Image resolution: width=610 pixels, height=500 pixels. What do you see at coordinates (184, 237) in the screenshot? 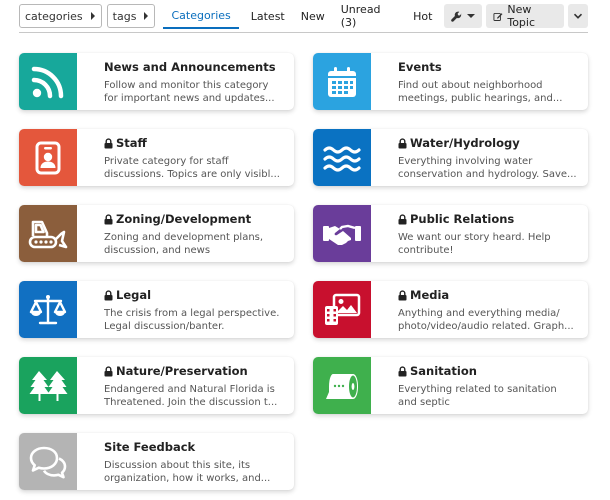
I see `category-description-line-1: Zoning and development plans,` at bounding box center [184, 237].